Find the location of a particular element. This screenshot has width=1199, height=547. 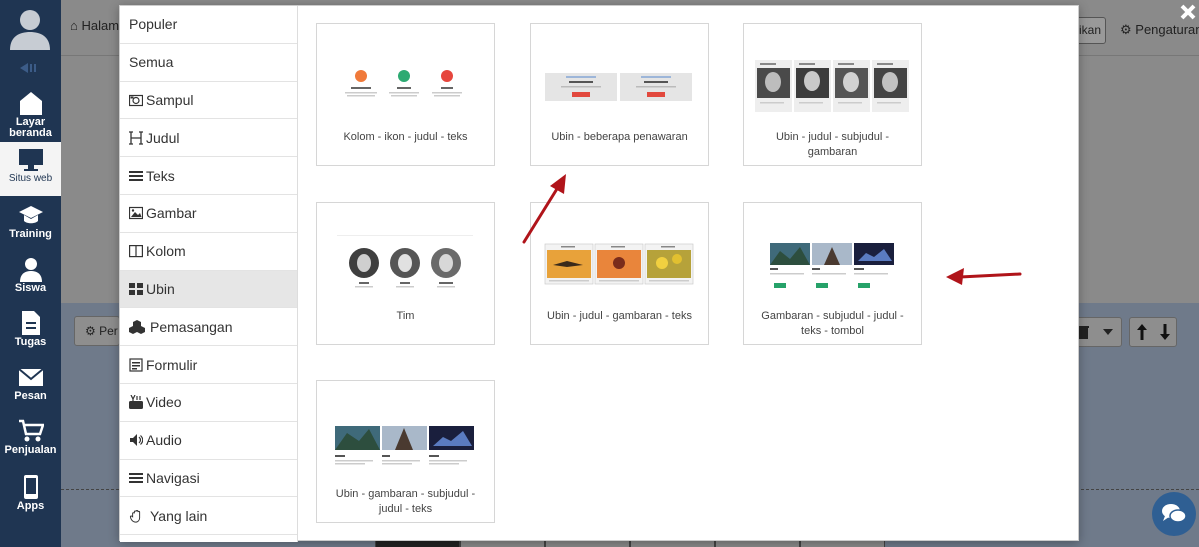

sidebar-item-tasks: Tugas is located at coordinates (30, 333).